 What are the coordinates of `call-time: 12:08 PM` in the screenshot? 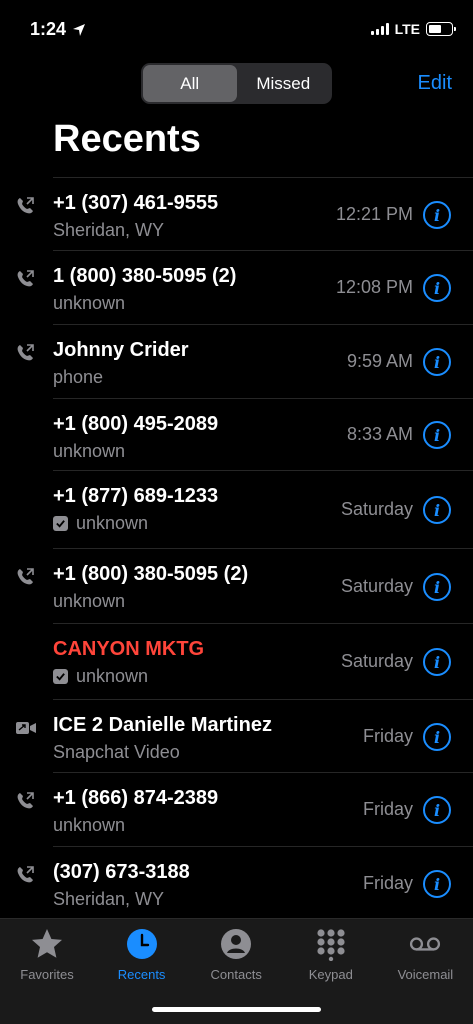 It's located at (374, 287).